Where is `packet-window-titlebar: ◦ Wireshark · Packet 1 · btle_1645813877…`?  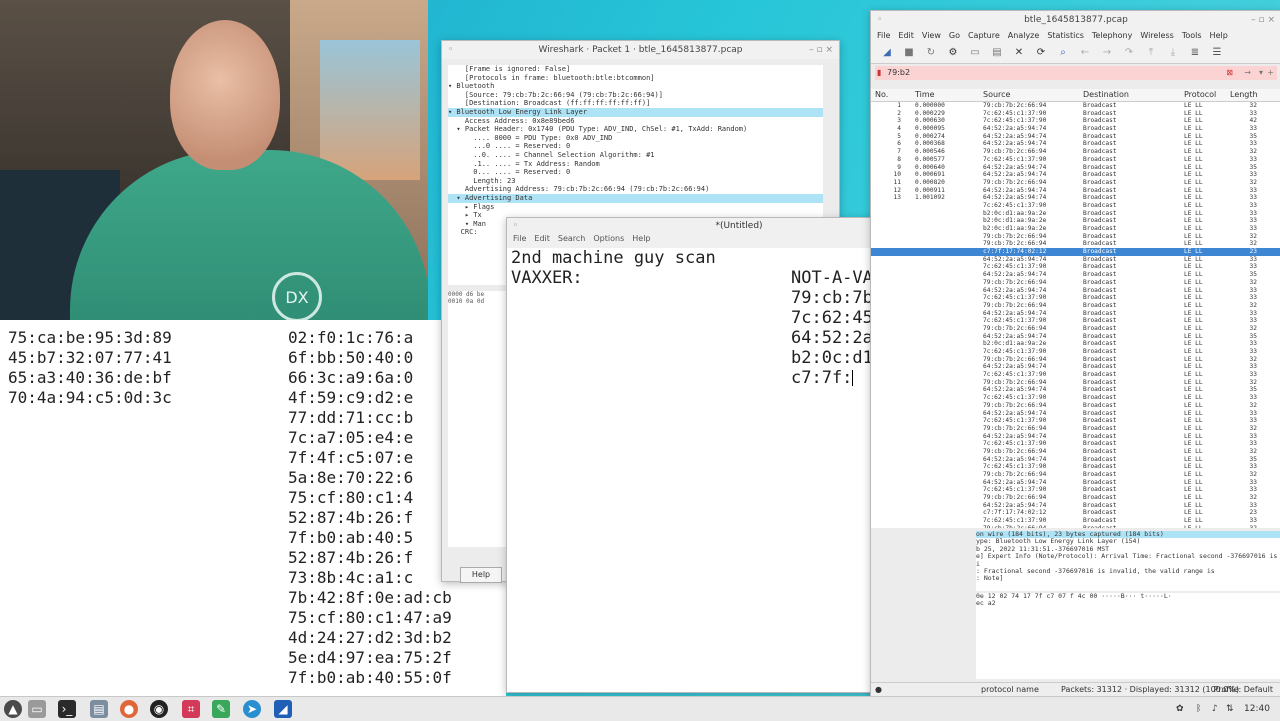 packet-window-titlebar: ◦ Wireshark · Packet 1 · btle_1645813877… is located at coordinates (640, 50).